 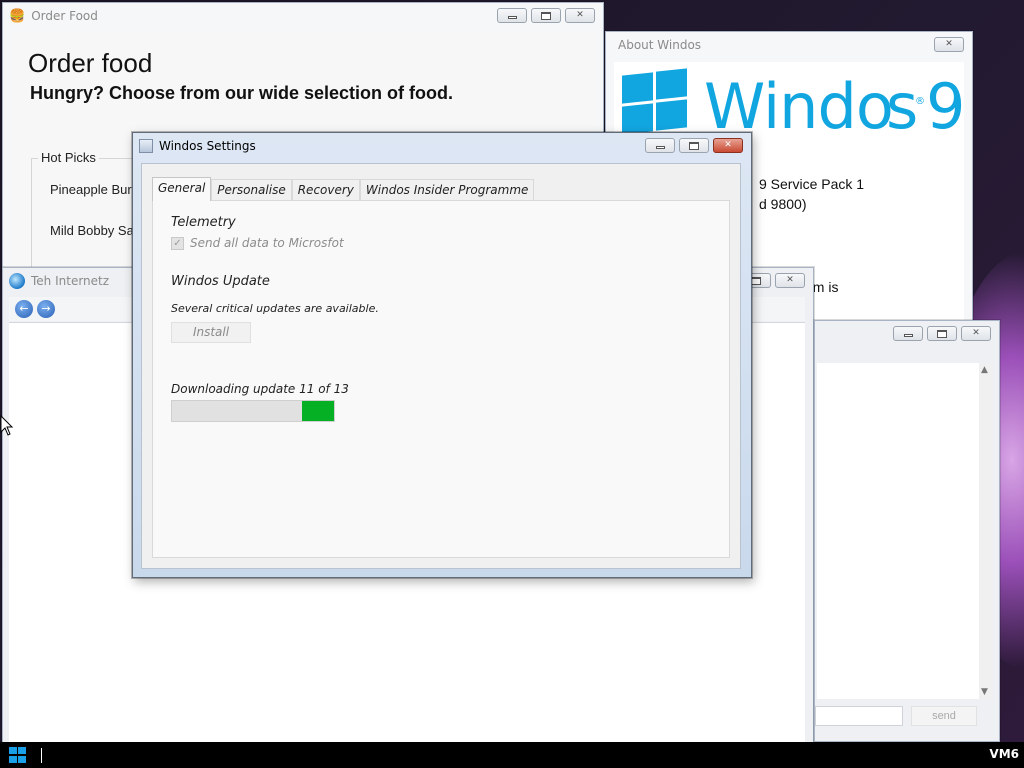 What do you see at coordinates (253, 411) in the screenshot?
I see `download-progress-bar` at bounding box center [253, 411].